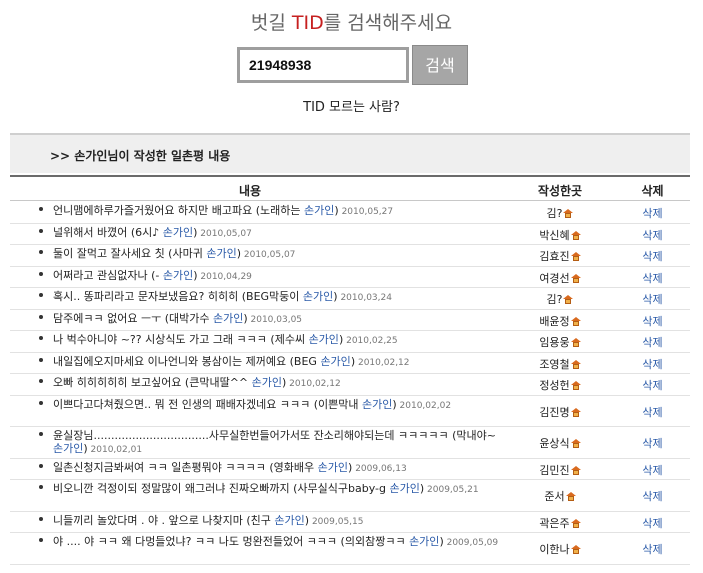 The height and width of the screenshot is (573, 703). What do you see at coordinates (164, 520) in the screenshot?
I see `comment-text: 니들끼리 놀았다며 . 야 . 앞으로 나찾지마 (친구` at bounding box center [164, 520].